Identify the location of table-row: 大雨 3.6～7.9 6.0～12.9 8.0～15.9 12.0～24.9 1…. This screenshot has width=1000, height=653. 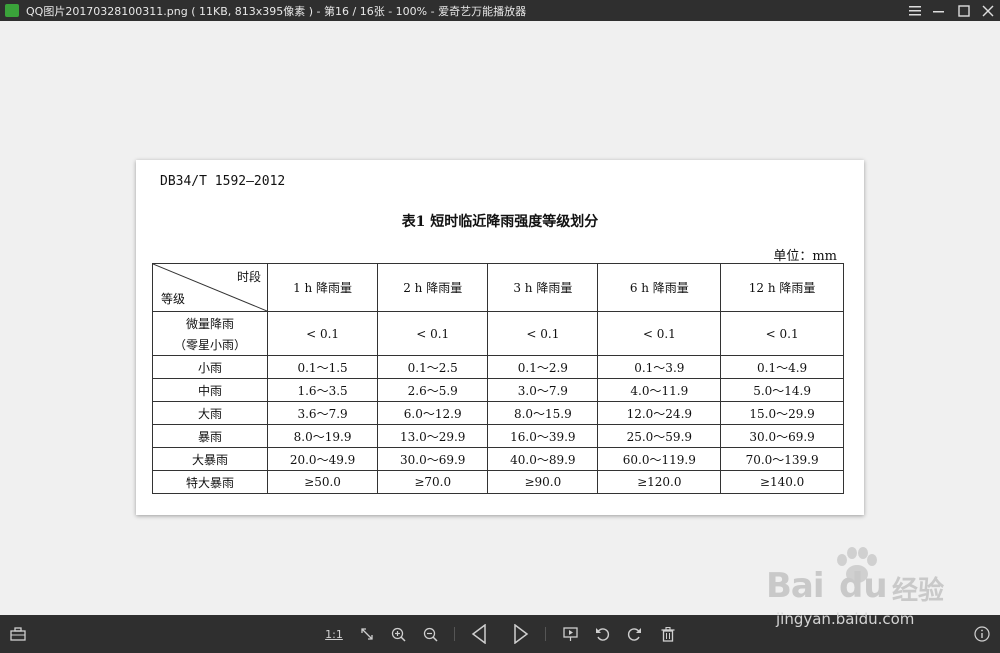
(498, 413).